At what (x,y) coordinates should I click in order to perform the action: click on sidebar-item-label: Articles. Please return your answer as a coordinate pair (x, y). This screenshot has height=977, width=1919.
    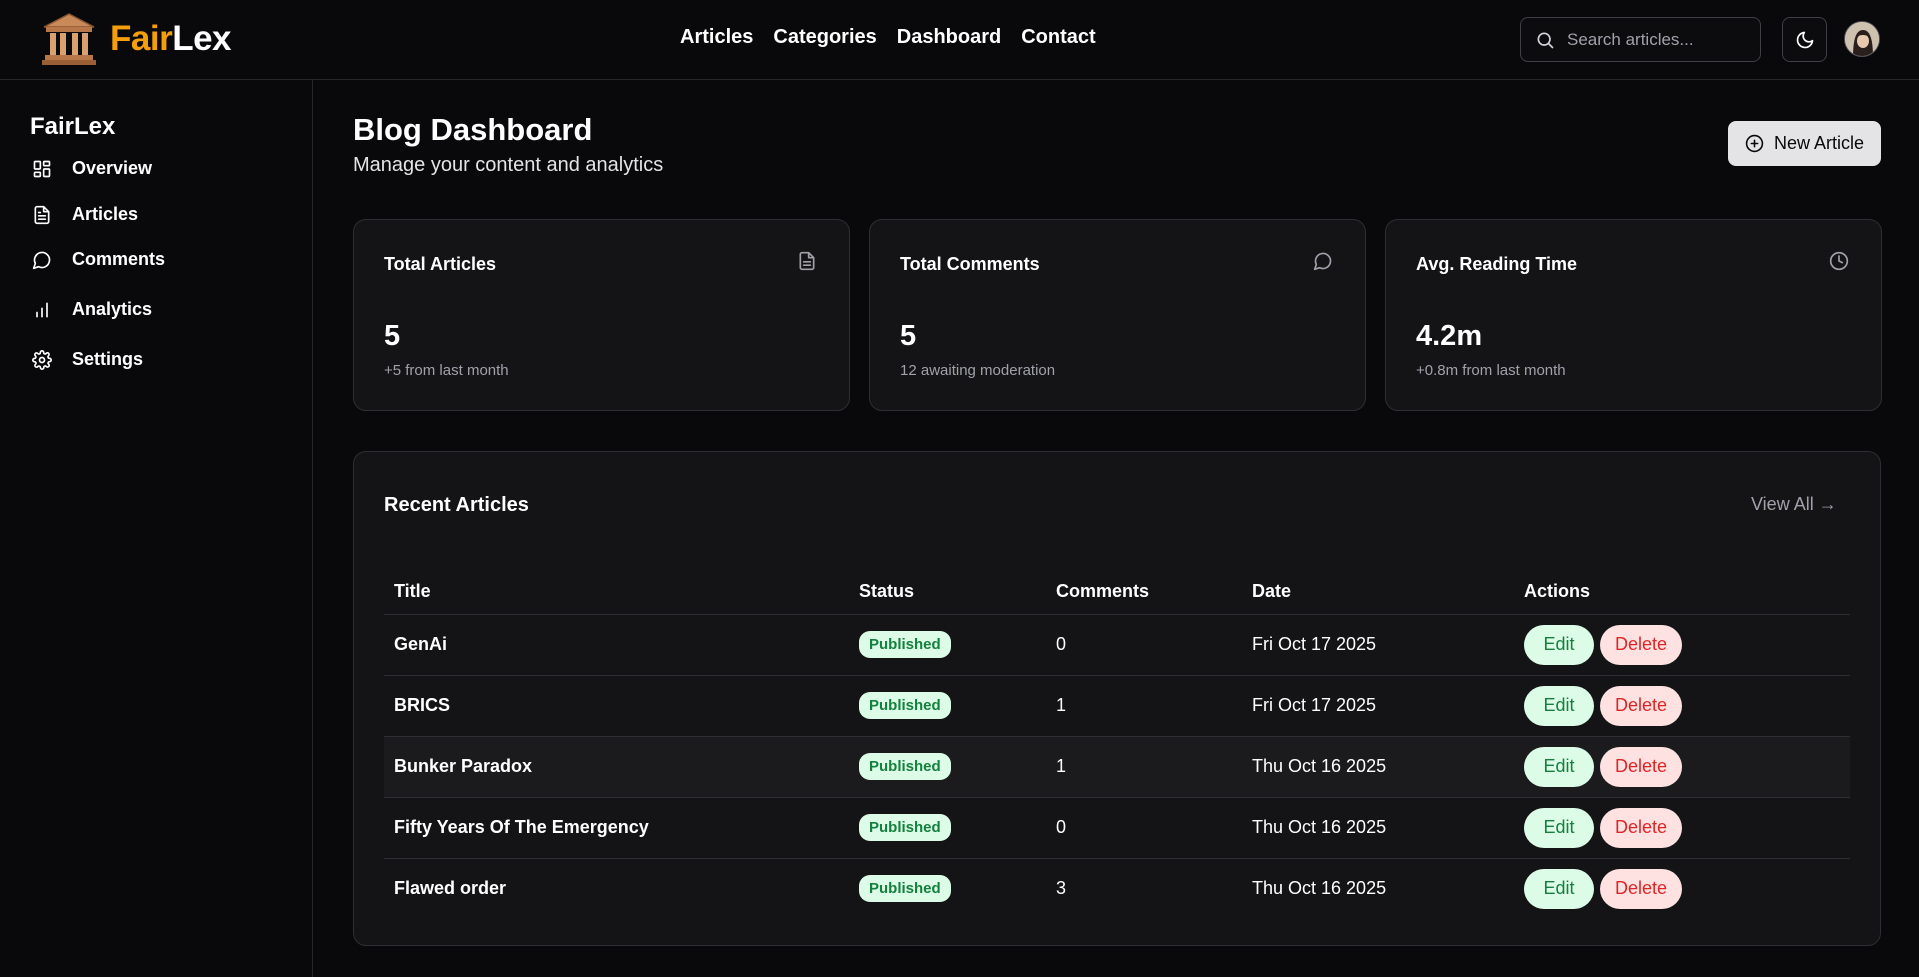
    Looking at the image, I should click on (105, 214).